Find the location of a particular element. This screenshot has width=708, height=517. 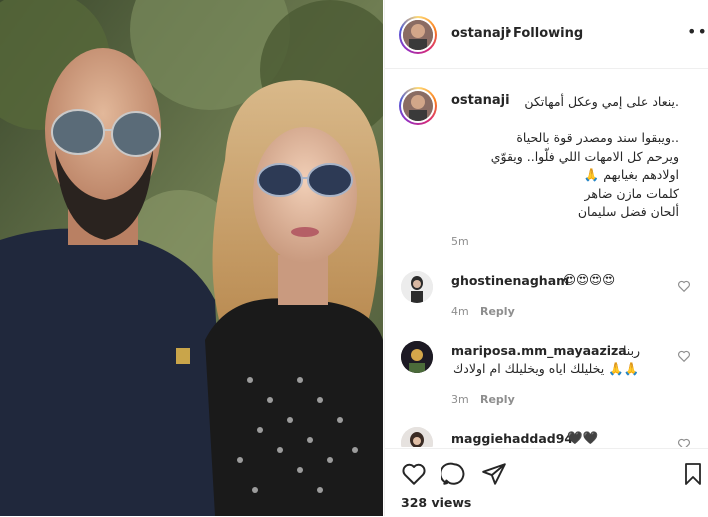

comment-text: ربنا is located at coordinates (632, 350).